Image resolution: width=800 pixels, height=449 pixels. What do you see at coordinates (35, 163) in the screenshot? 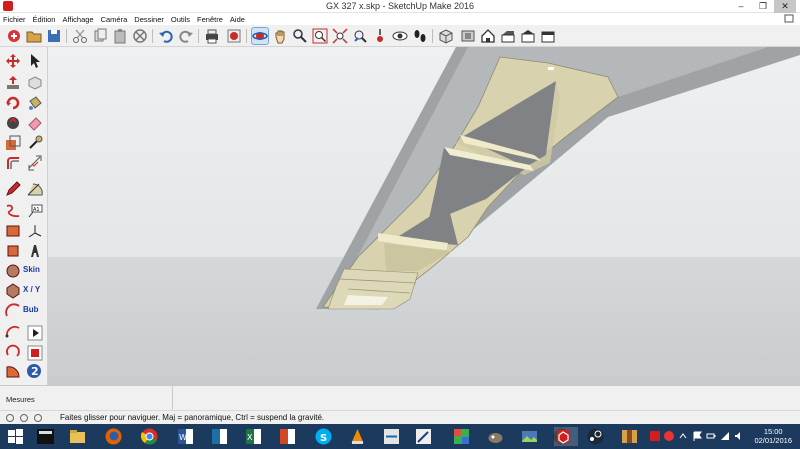
I see `dimension-icon` at bounding box center [35, 163].